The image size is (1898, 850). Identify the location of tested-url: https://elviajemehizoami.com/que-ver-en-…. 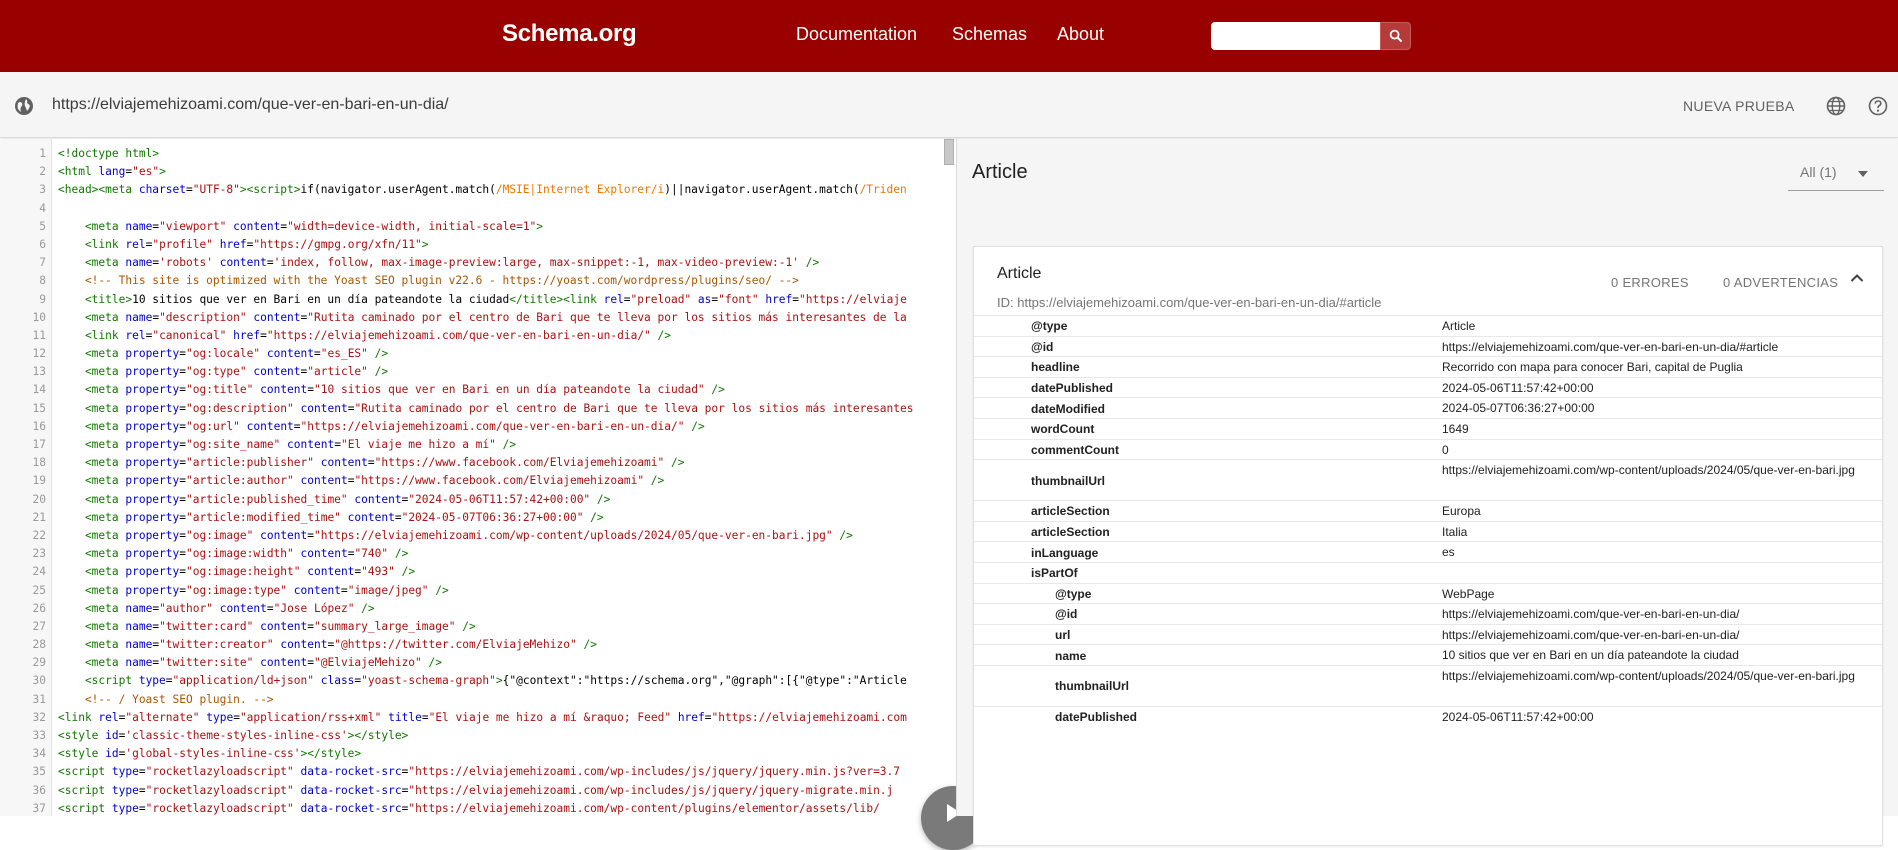
(250, 105).